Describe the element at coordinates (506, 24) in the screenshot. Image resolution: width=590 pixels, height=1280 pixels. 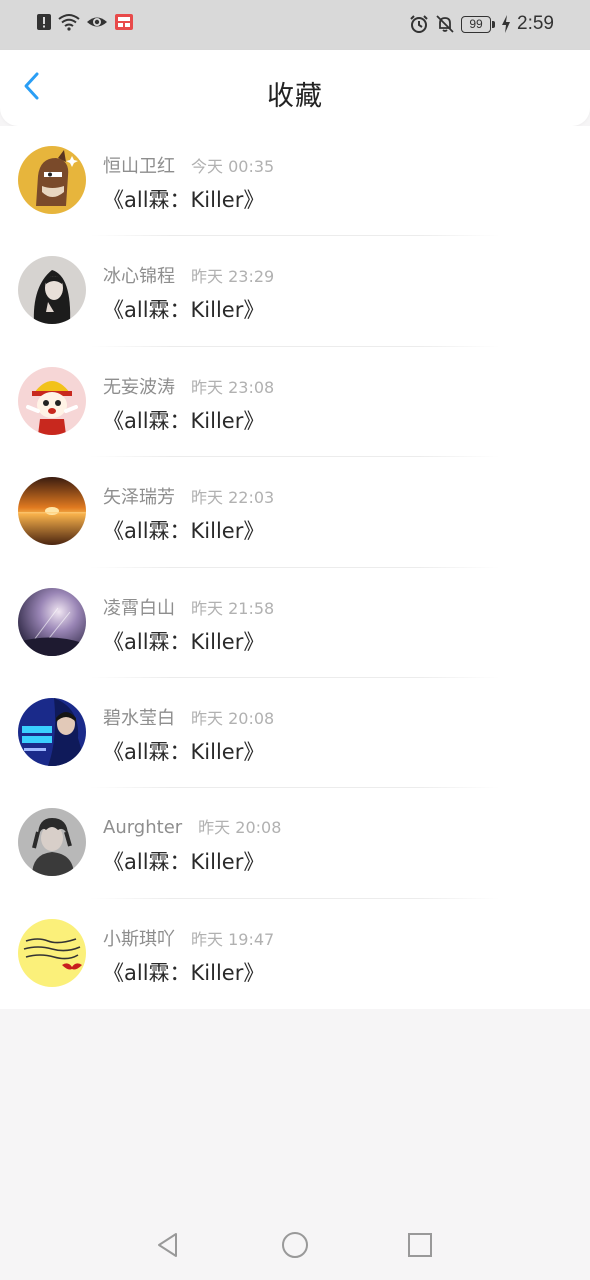
I see `charging-icon` at that location.